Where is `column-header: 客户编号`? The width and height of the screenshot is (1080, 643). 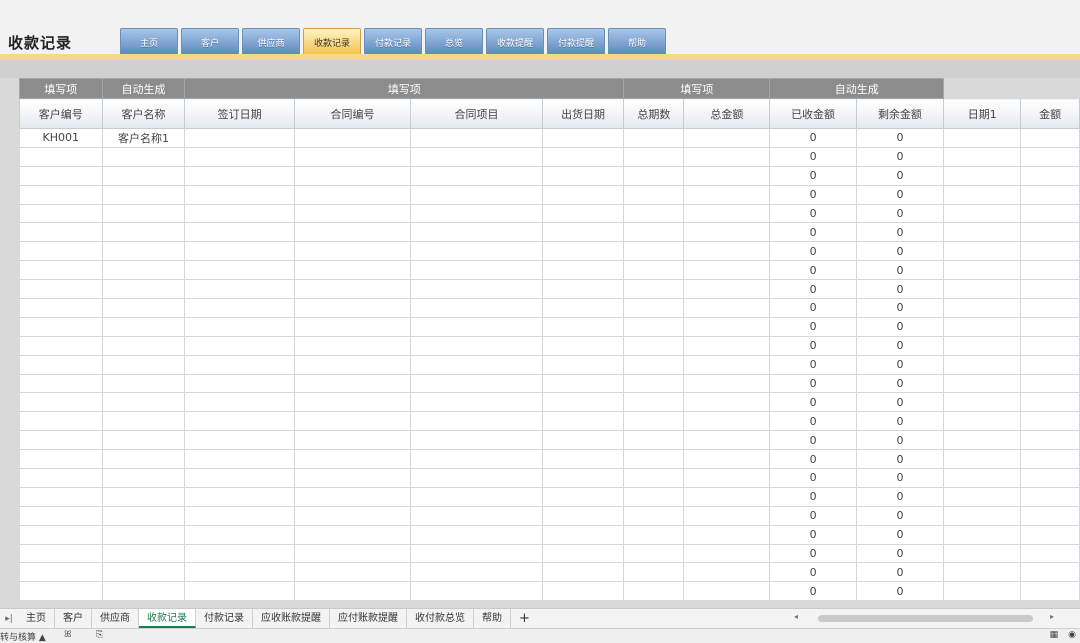 column-header: 客户编号 is located at coordinates (61, 113).